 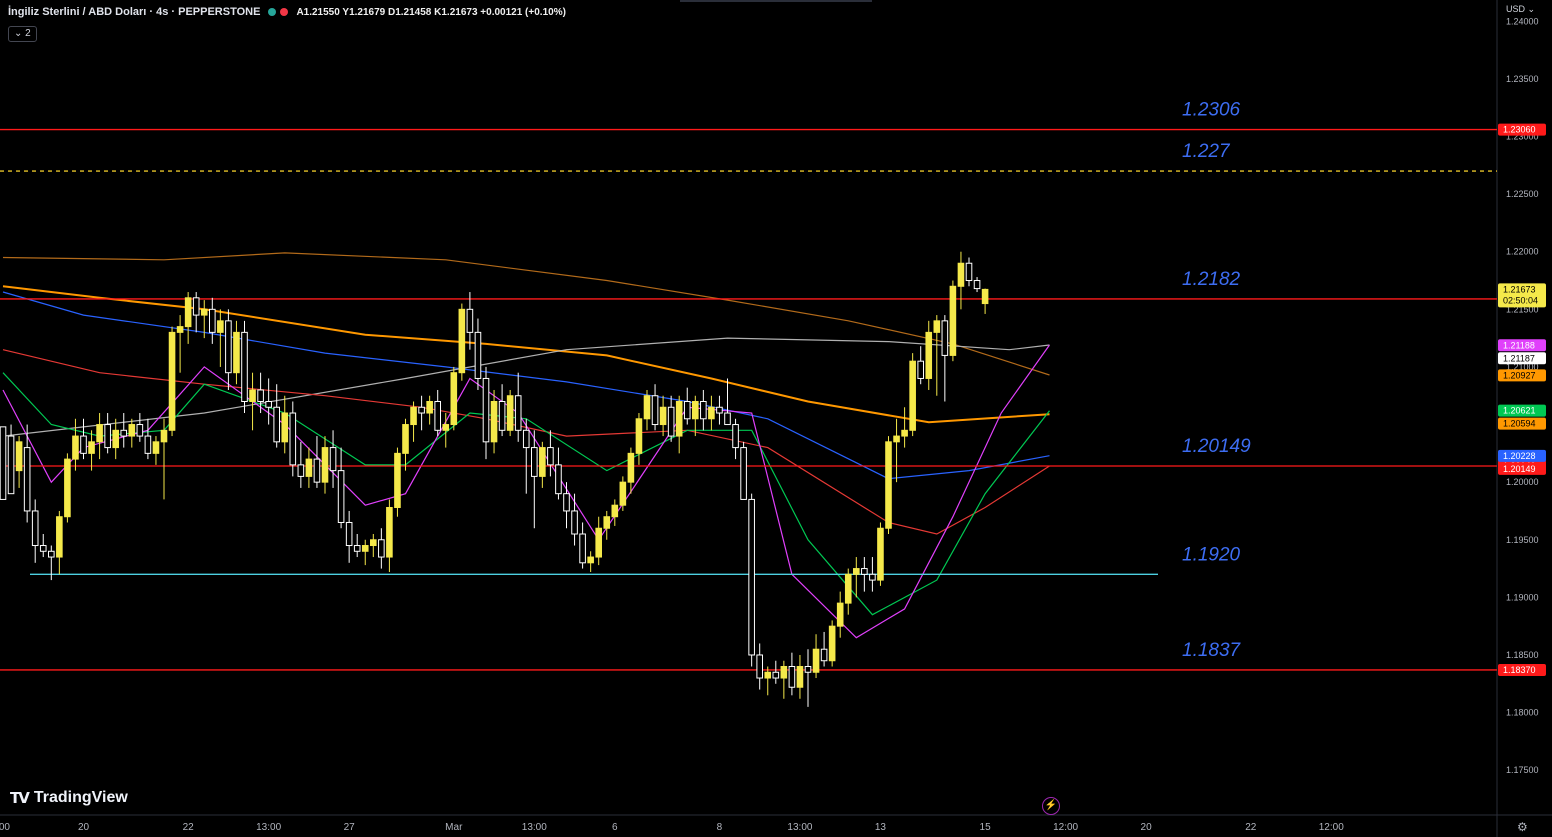 I want to click on settings-gear-icon: ⚙, so click(x=1522, y=827).